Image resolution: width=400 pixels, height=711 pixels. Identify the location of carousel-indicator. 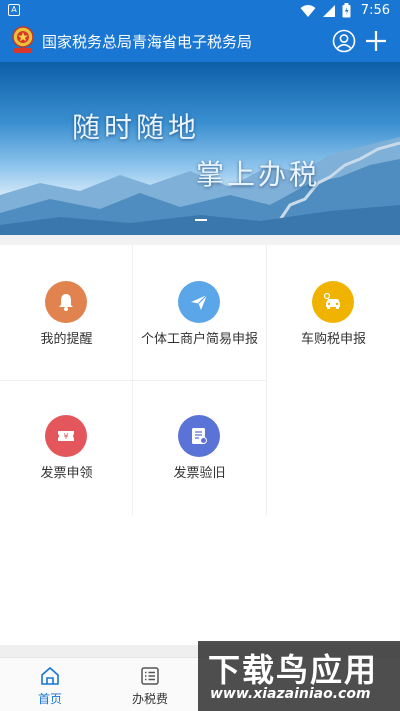
(201, 220).